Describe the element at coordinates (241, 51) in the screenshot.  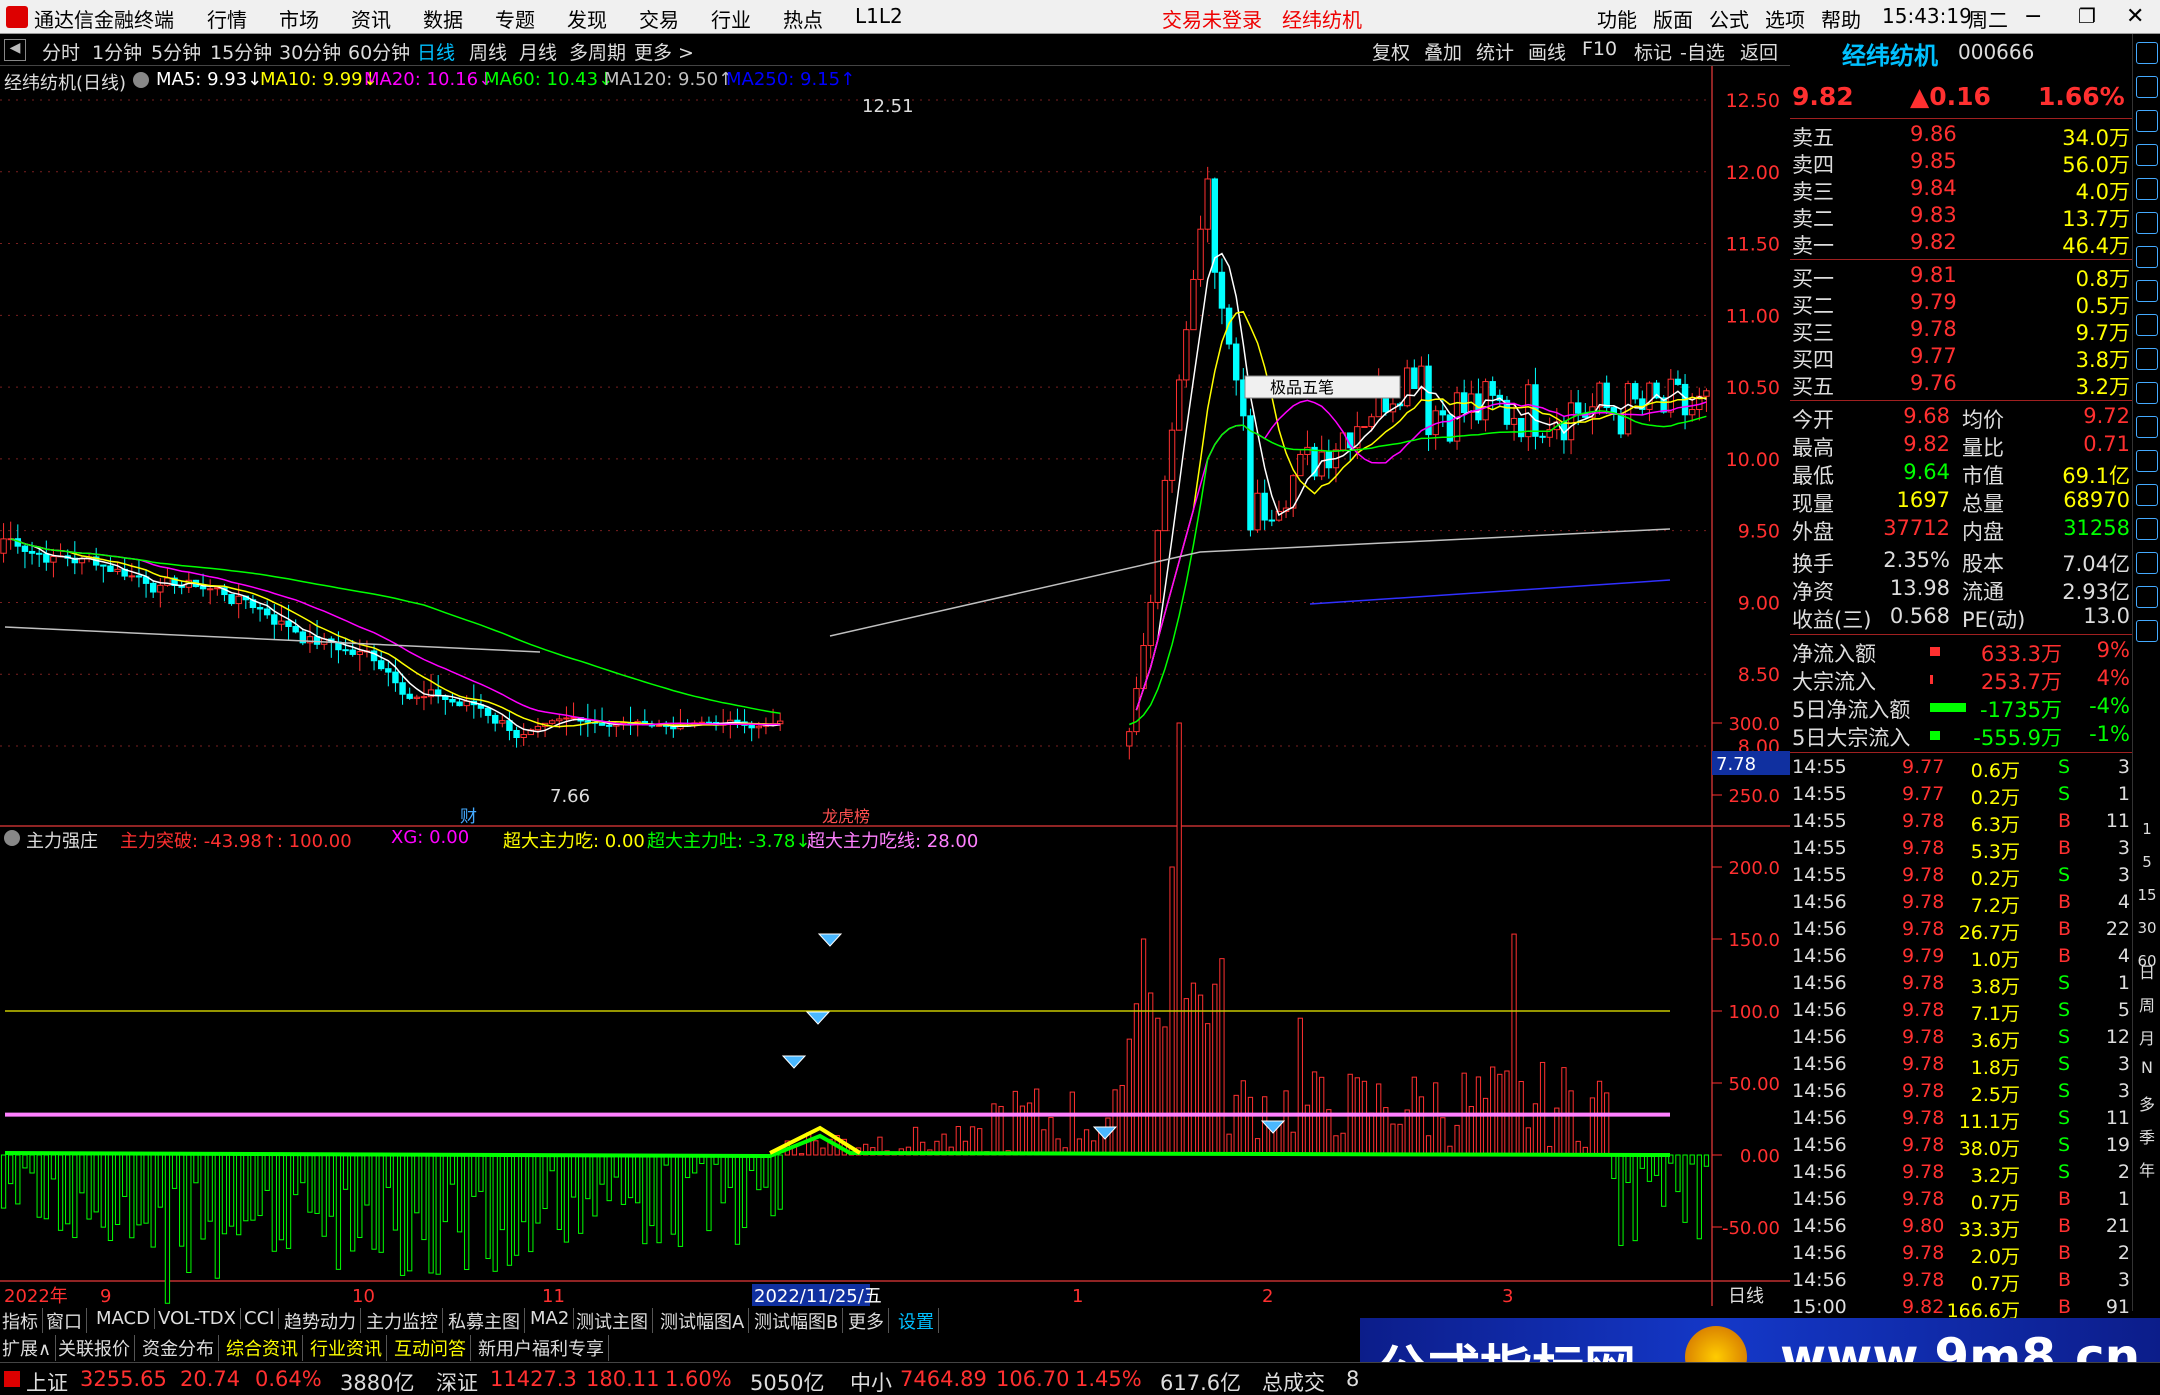
I see `tab-15min: 15分钟` at that location.